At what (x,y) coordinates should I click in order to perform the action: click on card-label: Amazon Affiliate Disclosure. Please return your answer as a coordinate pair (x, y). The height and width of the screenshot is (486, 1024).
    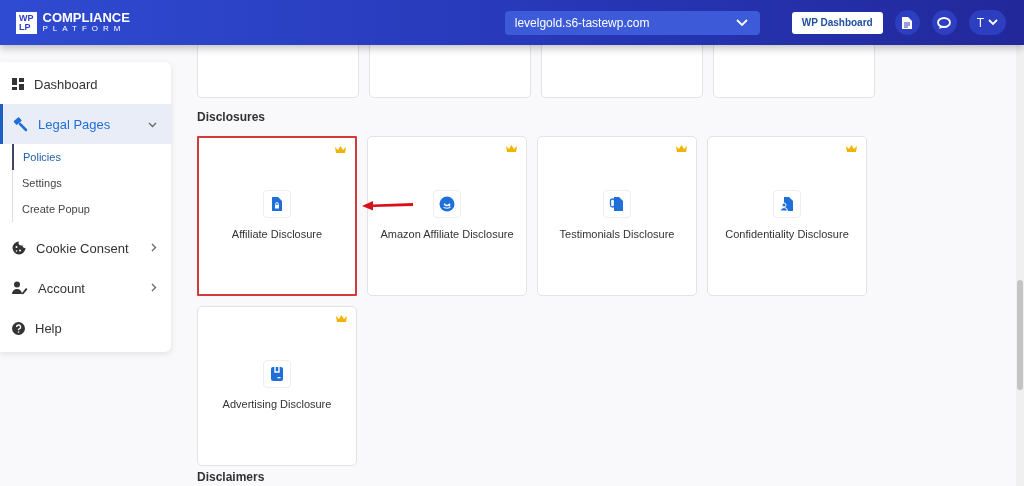
    Looking at the image, I should click on (447, 234).